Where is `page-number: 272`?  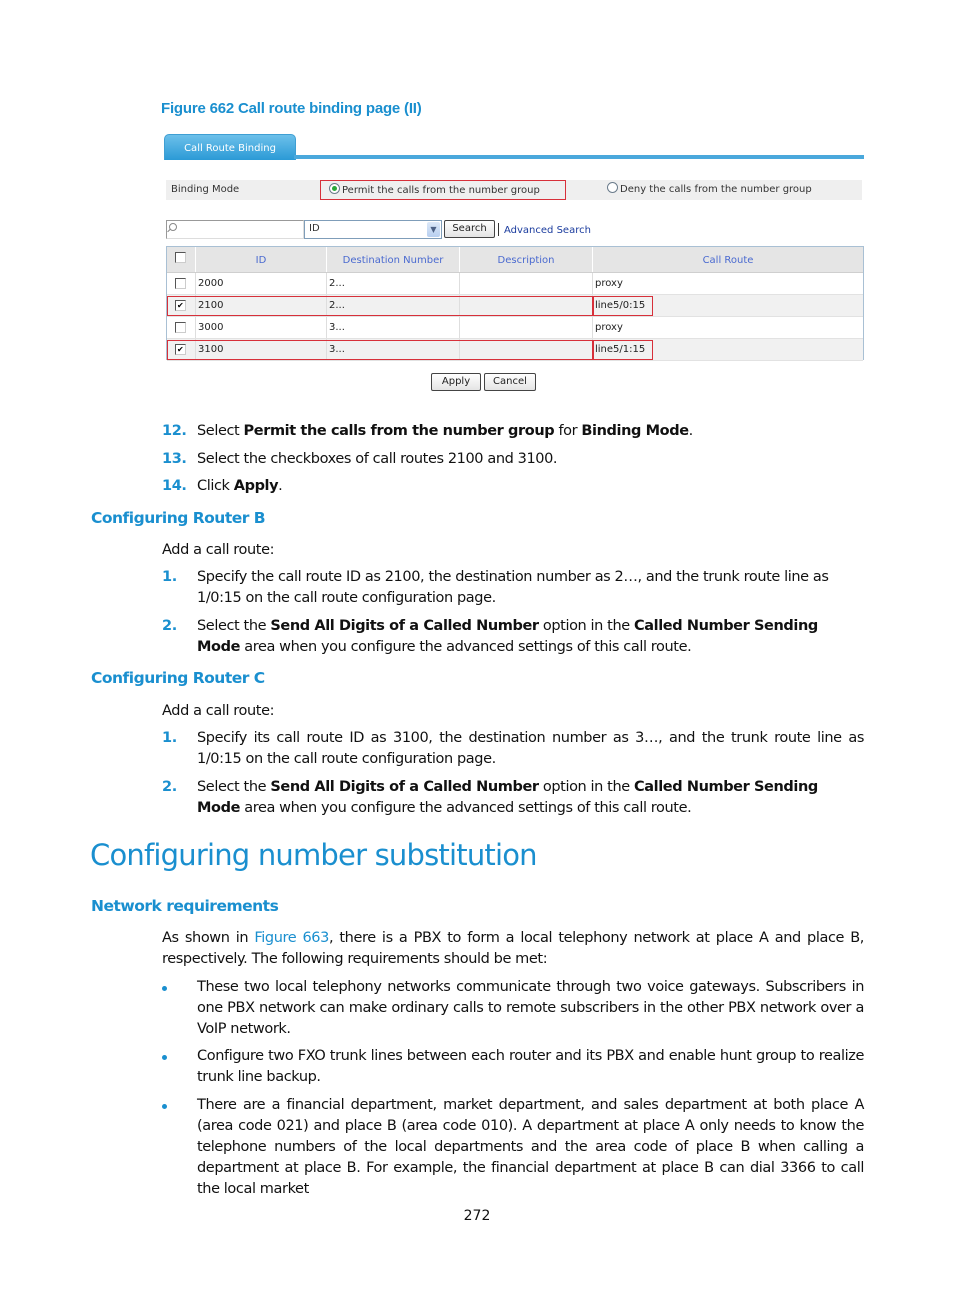 page-number: 272 is located at coordinates (477, 1216).